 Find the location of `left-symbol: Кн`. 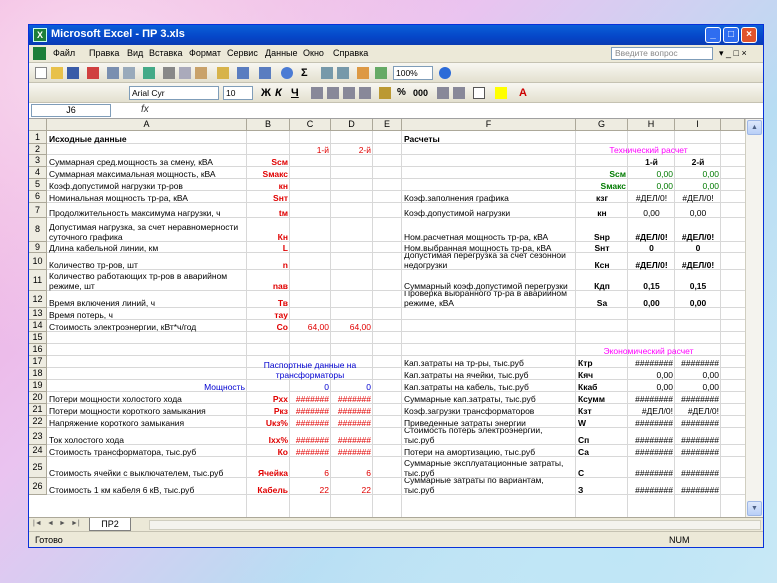

left-symbol: Кн is located at coordinates (268, 230).